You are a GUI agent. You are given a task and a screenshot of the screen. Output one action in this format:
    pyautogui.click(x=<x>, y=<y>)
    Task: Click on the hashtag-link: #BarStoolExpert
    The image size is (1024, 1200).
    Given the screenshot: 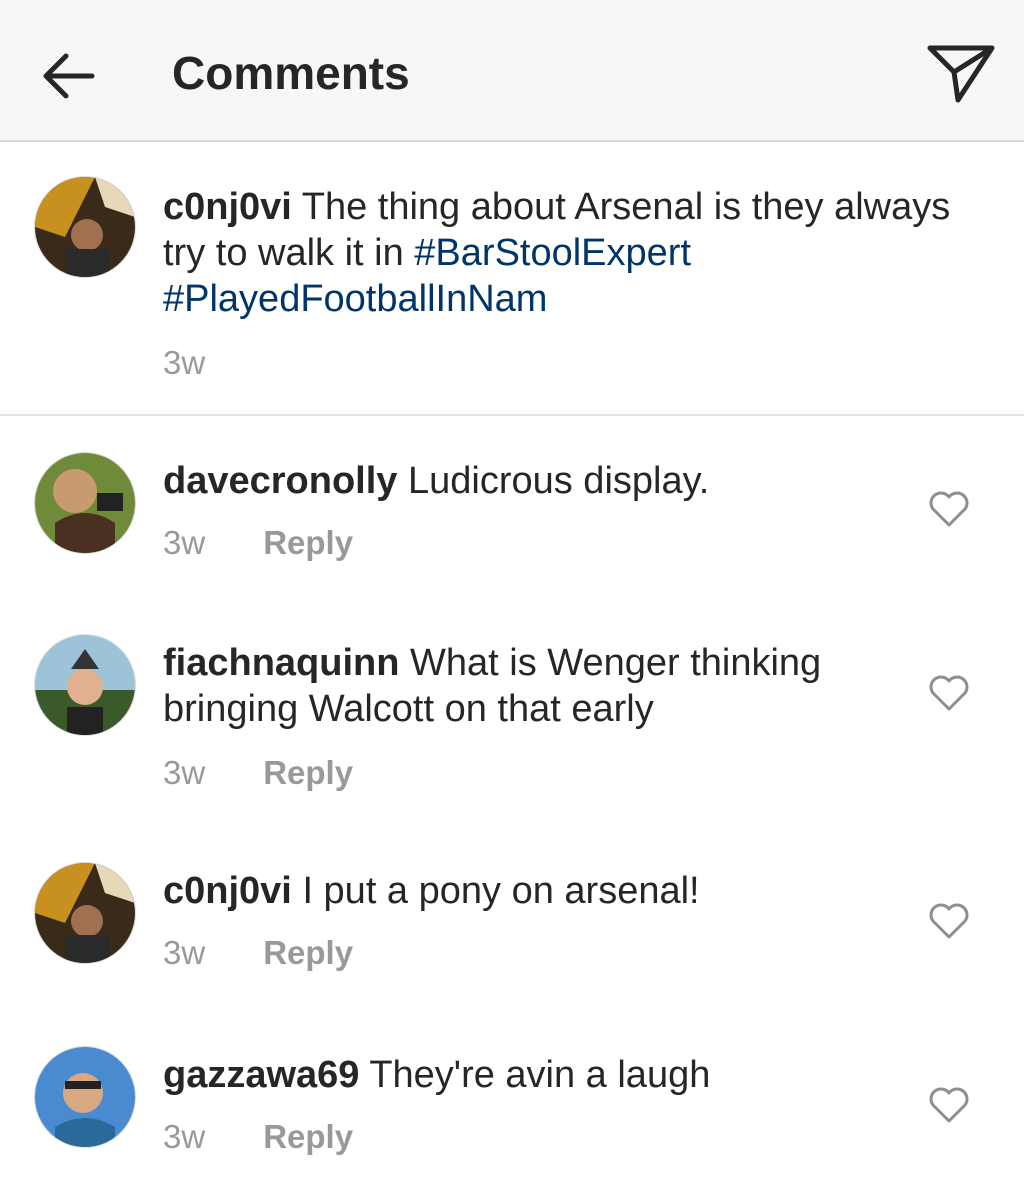 What is the action you would take?
    pyautogui.click(x=552, y=253)
    